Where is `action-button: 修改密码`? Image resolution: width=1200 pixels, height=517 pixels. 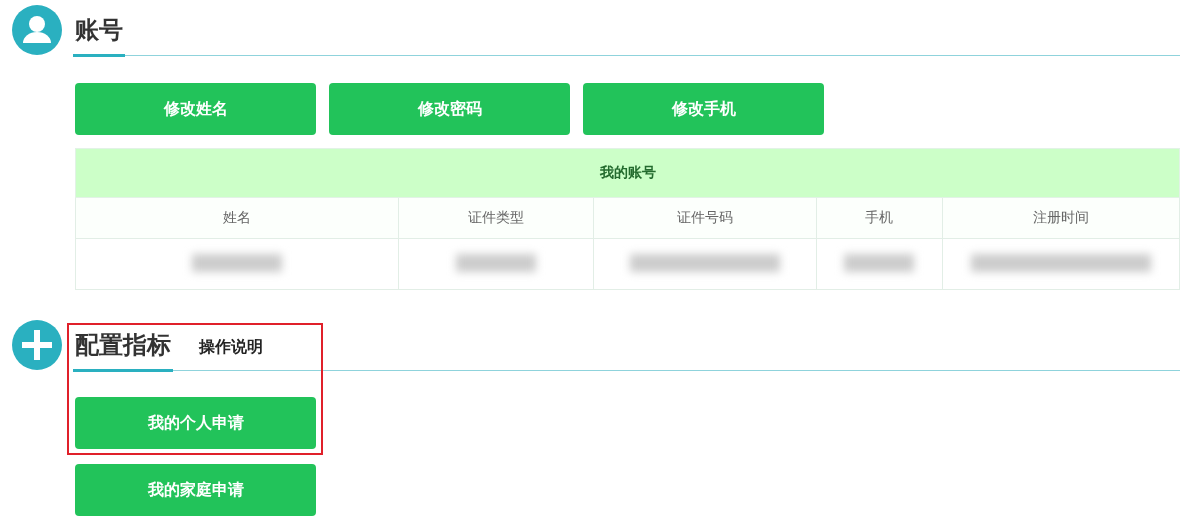 action-button: 修改密码 is located at coordinates (449, 109).